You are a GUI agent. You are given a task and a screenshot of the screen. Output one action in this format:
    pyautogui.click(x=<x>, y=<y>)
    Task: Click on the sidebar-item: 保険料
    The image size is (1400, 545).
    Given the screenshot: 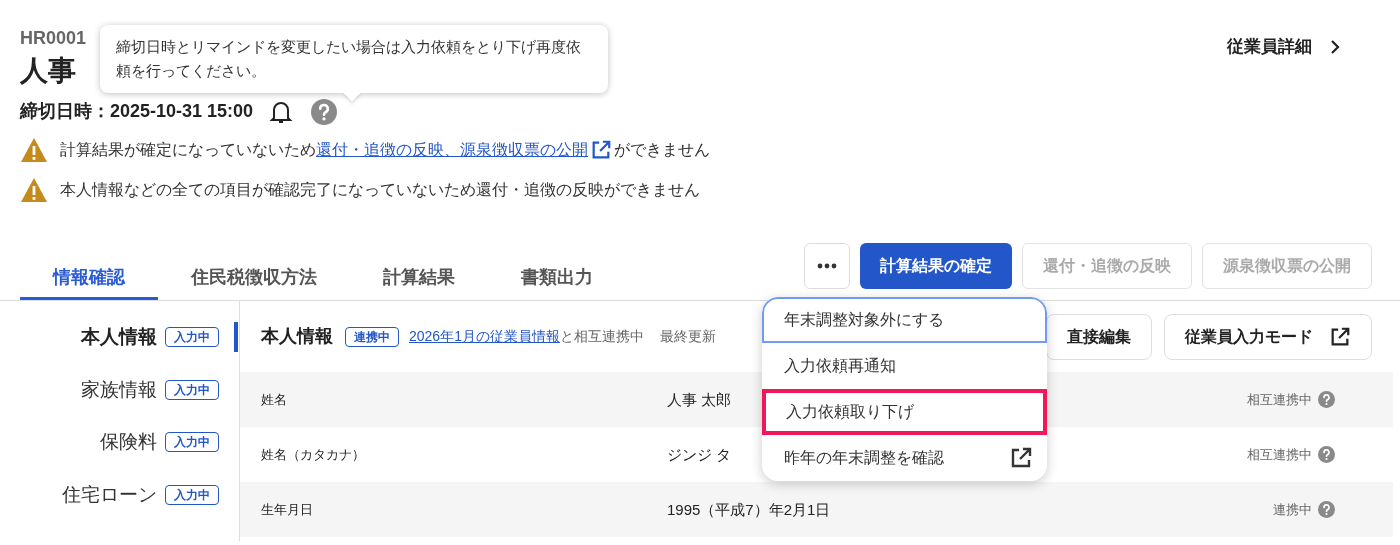 What is the action you would take?
    pyautogui.click(x=128, y=442)
    